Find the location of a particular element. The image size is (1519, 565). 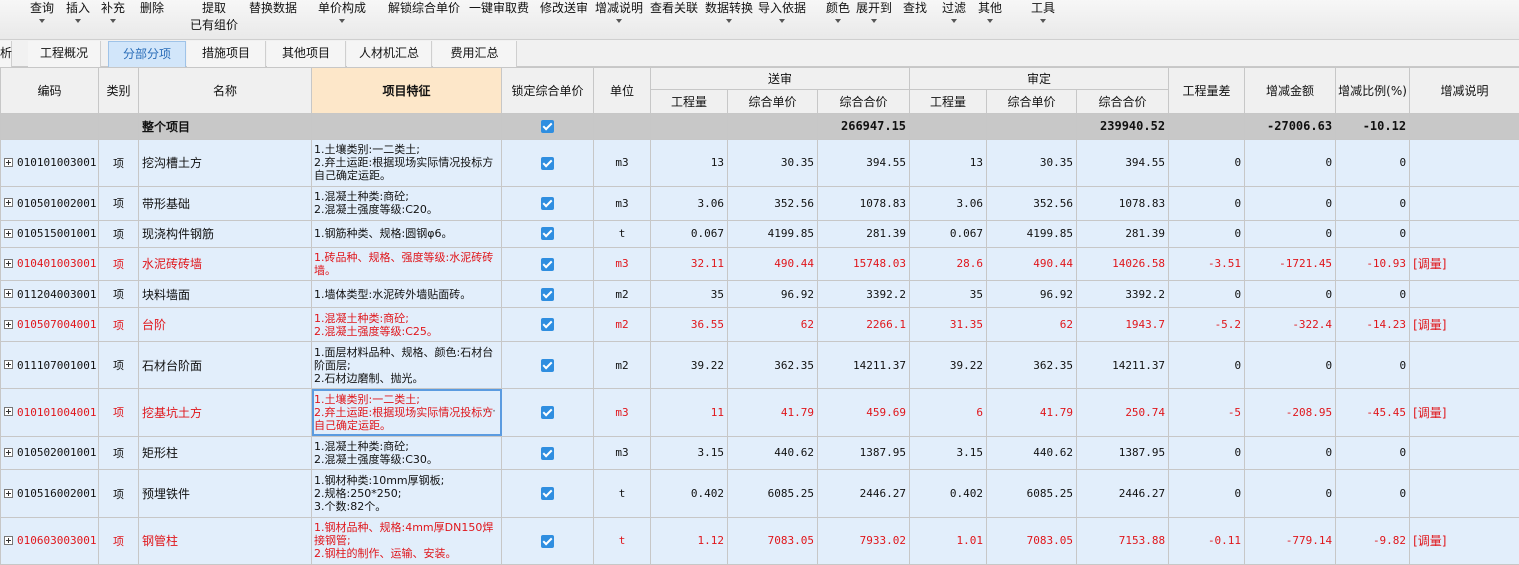

row-sub-qty: 1.12 is located at coordinates (689, 540).